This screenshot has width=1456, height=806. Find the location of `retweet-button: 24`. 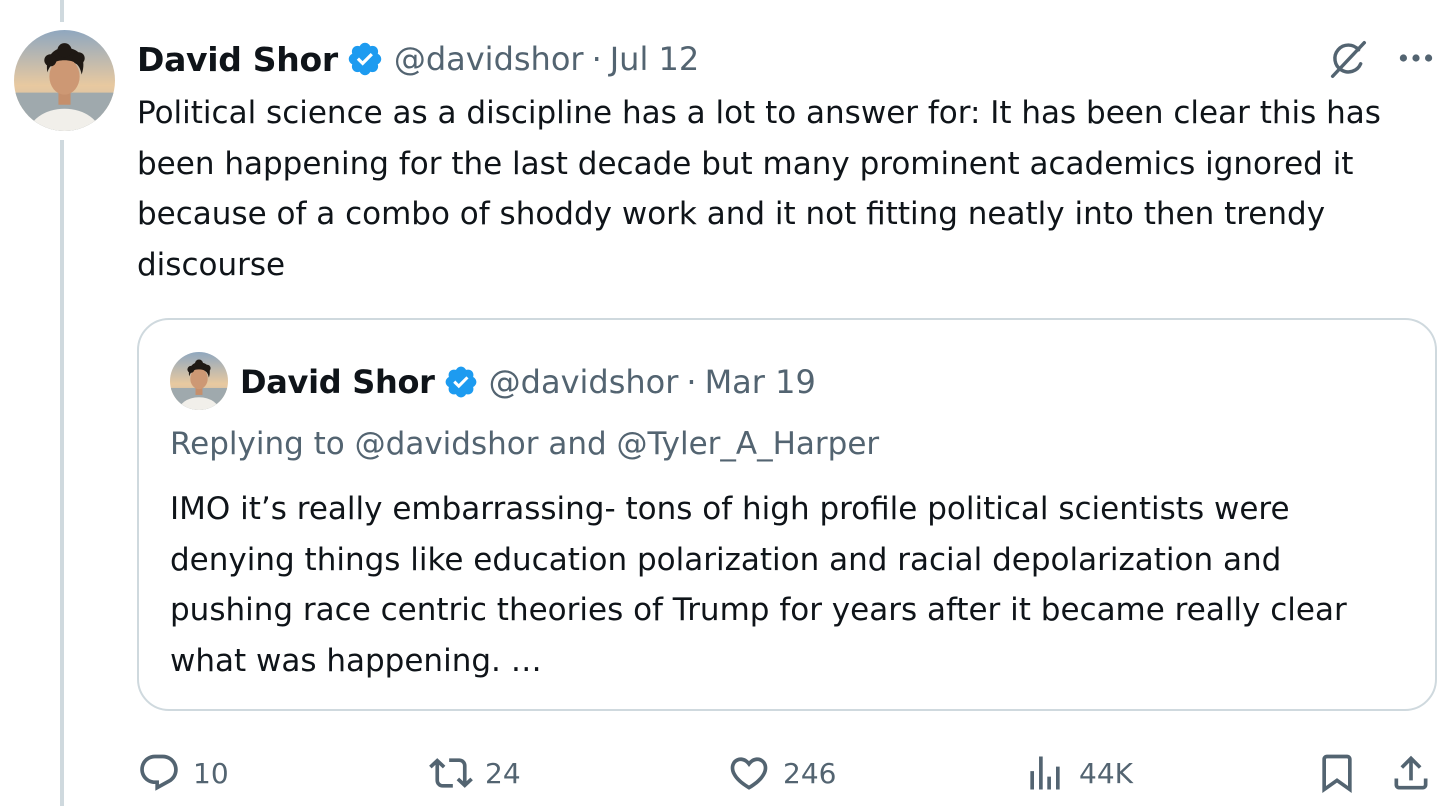

retweet-button: 24 is located at coordinates (475, 773).